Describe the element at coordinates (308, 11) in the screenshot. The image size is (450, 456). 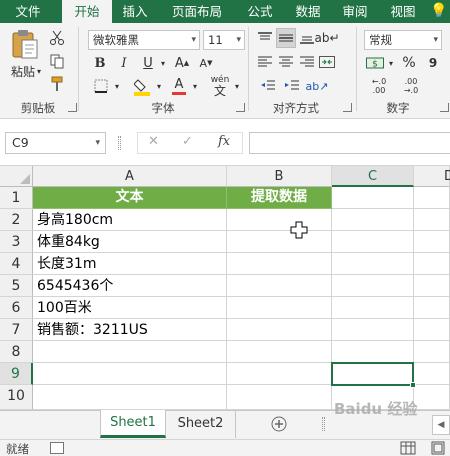
I see `tab-data: 数据` at that location.